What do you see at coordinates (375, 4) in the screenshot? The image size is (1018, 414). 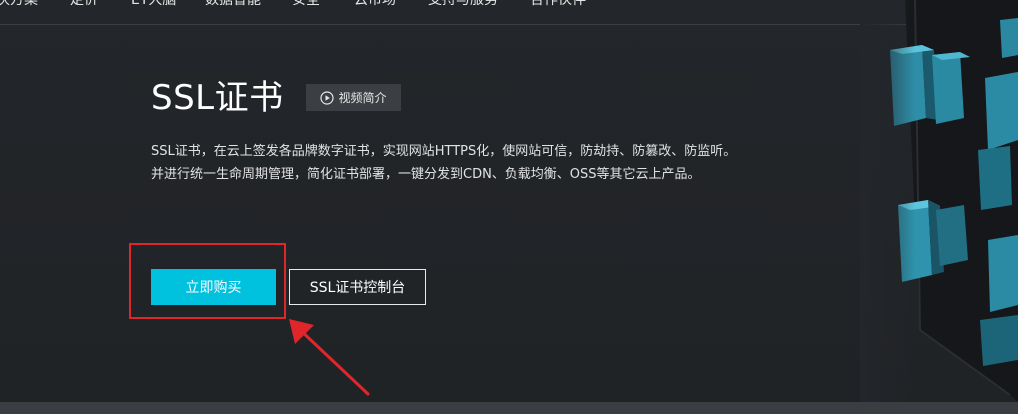 I see `nav-item-marketplace: 云市场` at bounding box center [375, 4].